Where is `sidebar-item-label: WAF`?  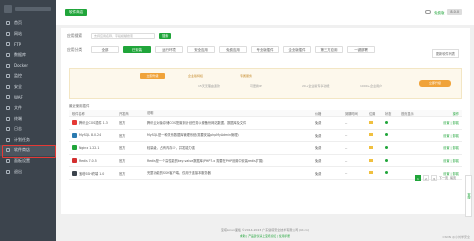 sidebar-item-label: WAF is located at coordinates (18, 97).